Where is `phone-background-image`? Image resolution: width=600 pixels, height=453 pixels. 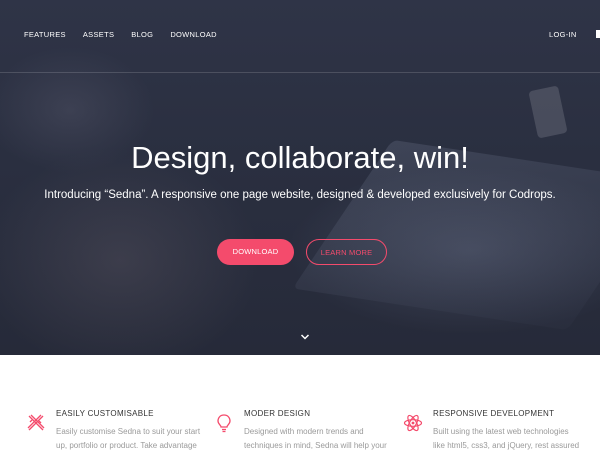 phone-background-image is located at coordinates (548, 112).